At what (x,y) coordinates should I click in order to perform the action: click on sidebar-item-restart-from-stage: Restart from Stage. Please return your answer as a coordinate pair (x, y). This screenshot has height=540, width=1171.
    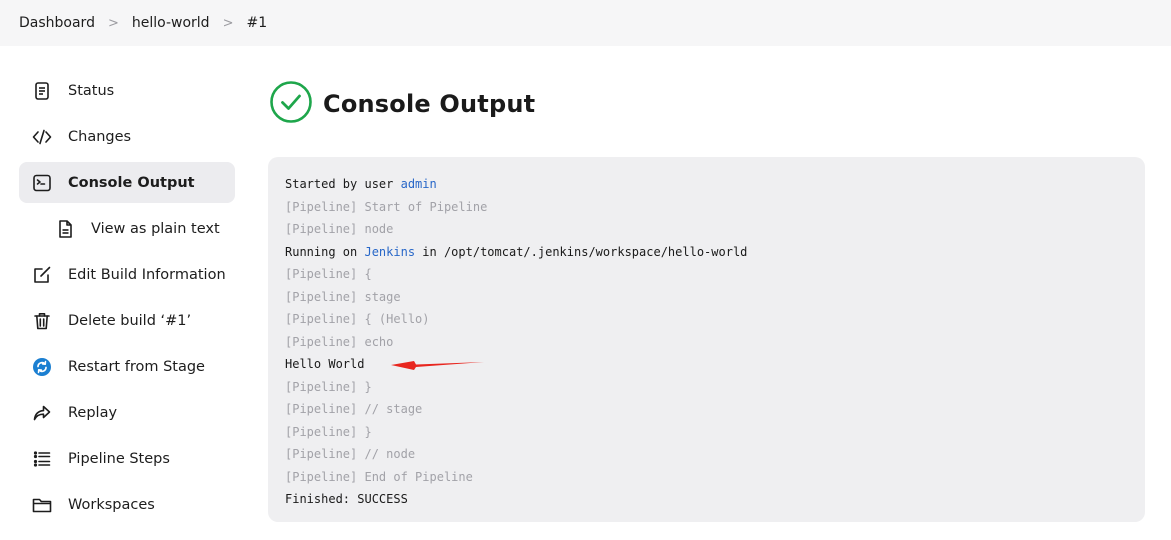
    Looking at the image, I should click on (127, 366).